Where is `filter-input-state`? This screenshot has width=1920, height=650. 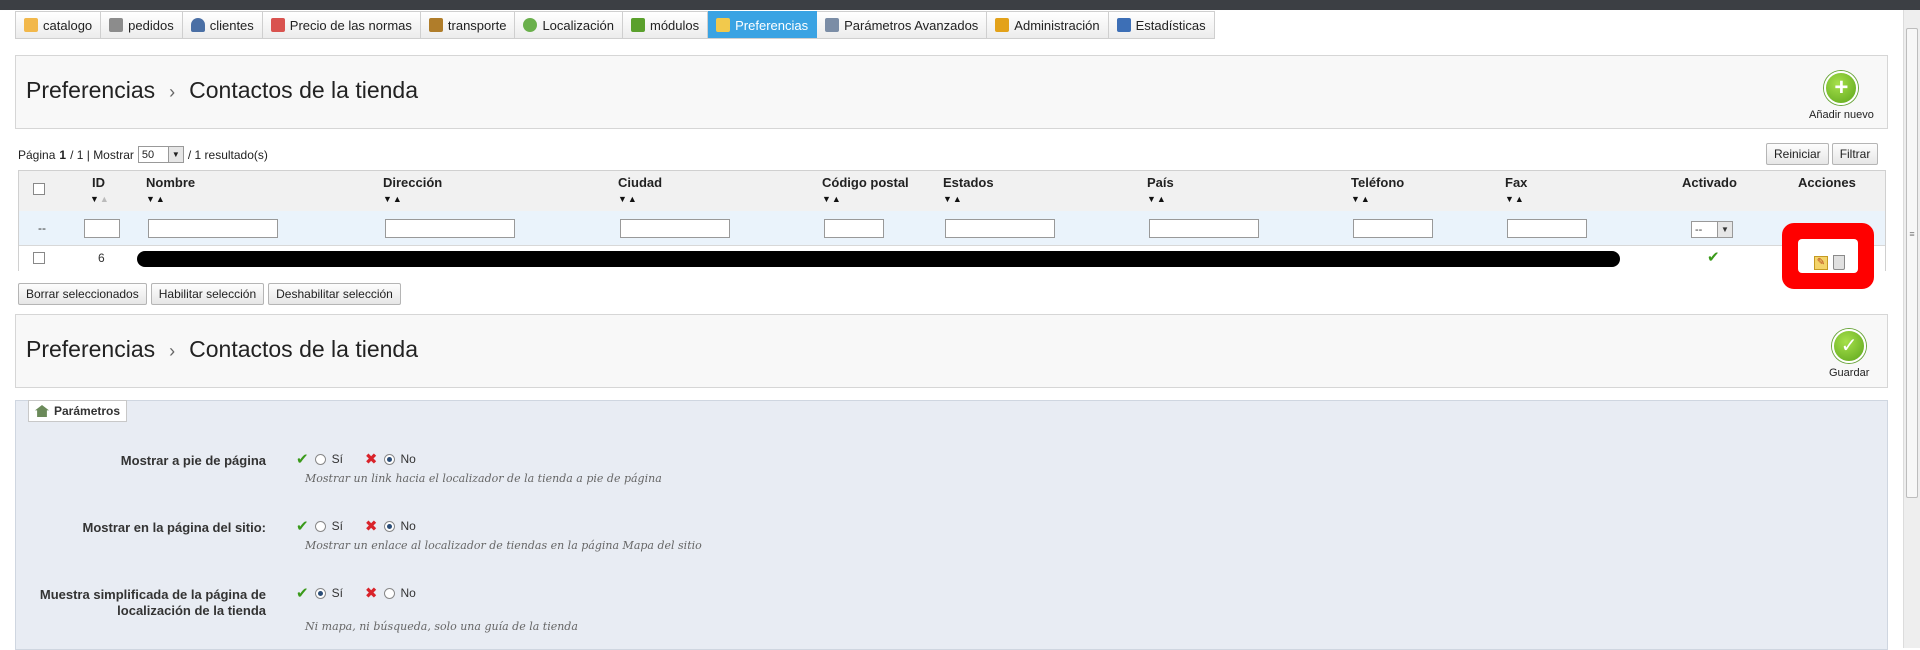 filter-input-state is located at coordinates (1000, 228).